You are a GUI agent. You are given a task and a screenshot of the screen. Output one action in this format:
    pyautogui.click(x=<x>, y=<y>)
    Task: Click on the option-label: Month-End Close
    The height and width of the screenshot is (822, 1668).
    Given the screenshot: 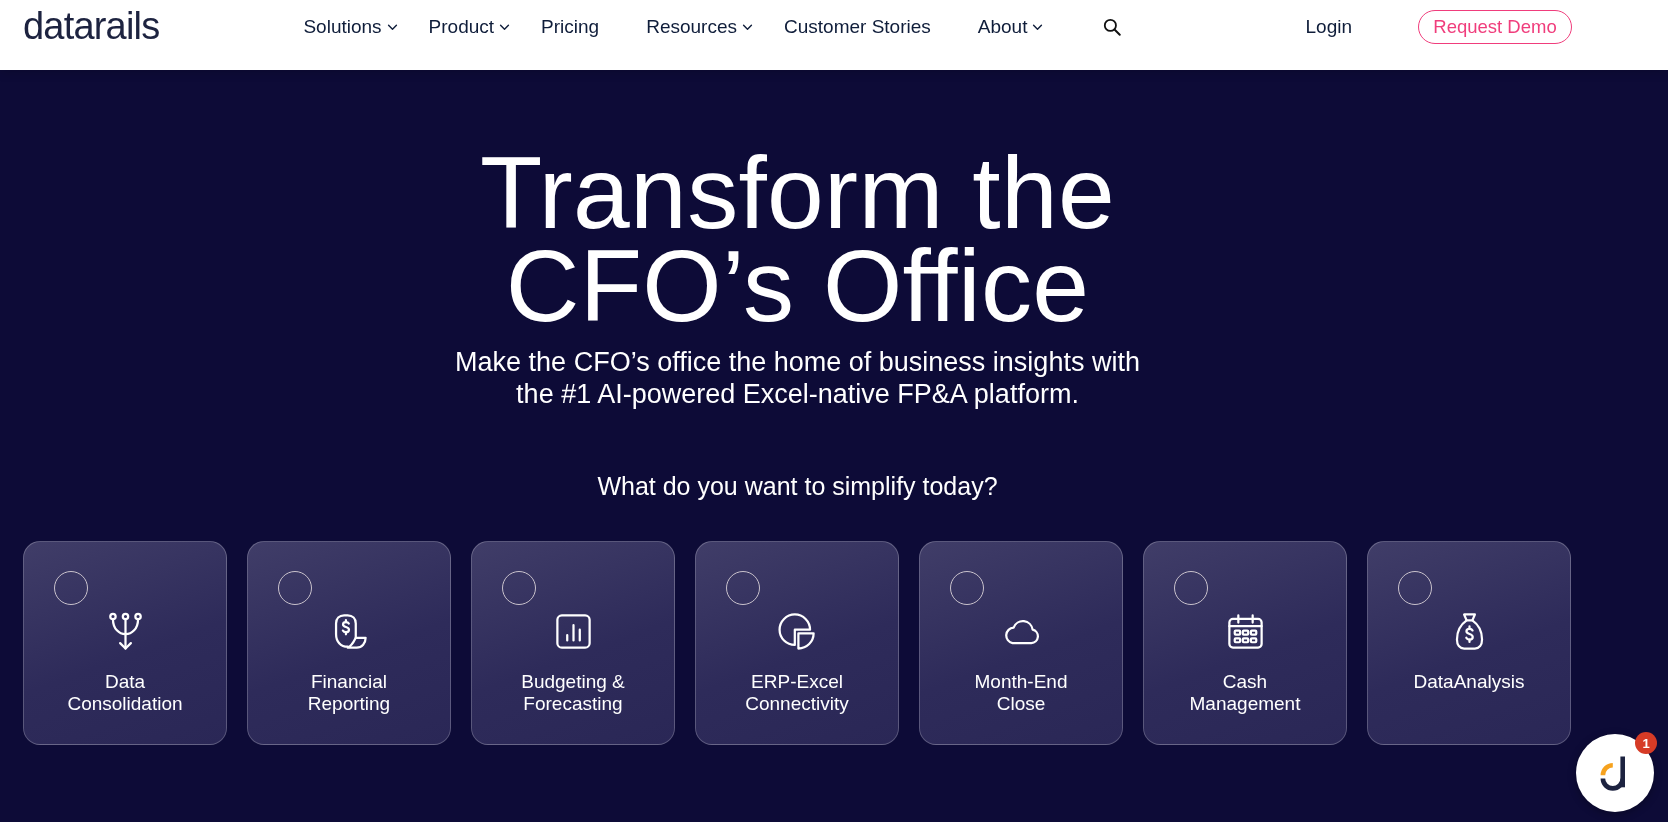 What is the action you would take?
    pyautogui.click(x=1021, y=693)
    